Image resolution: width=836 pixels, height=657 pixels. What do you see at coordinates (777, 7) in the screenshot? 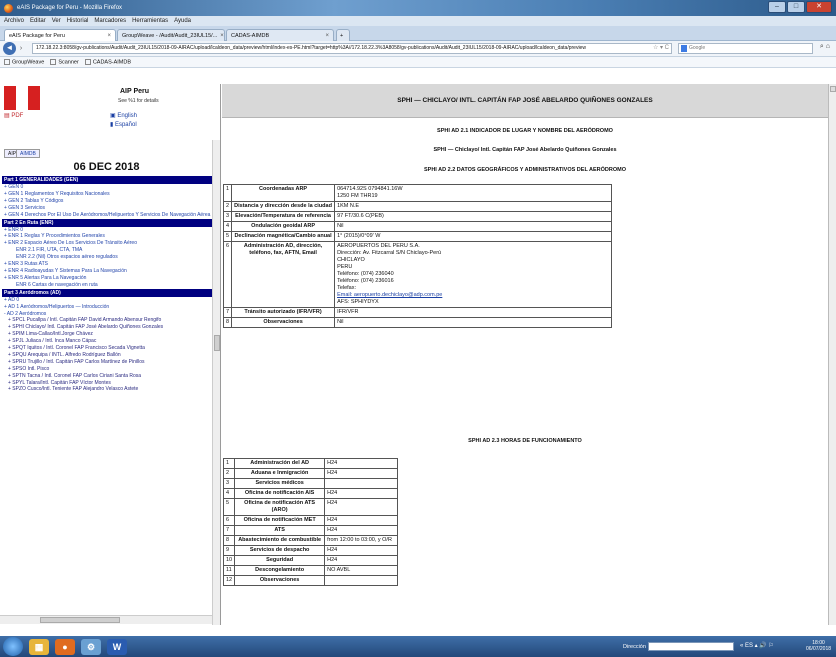
I see `minimize-button: –` at bounding box center [777, 7].